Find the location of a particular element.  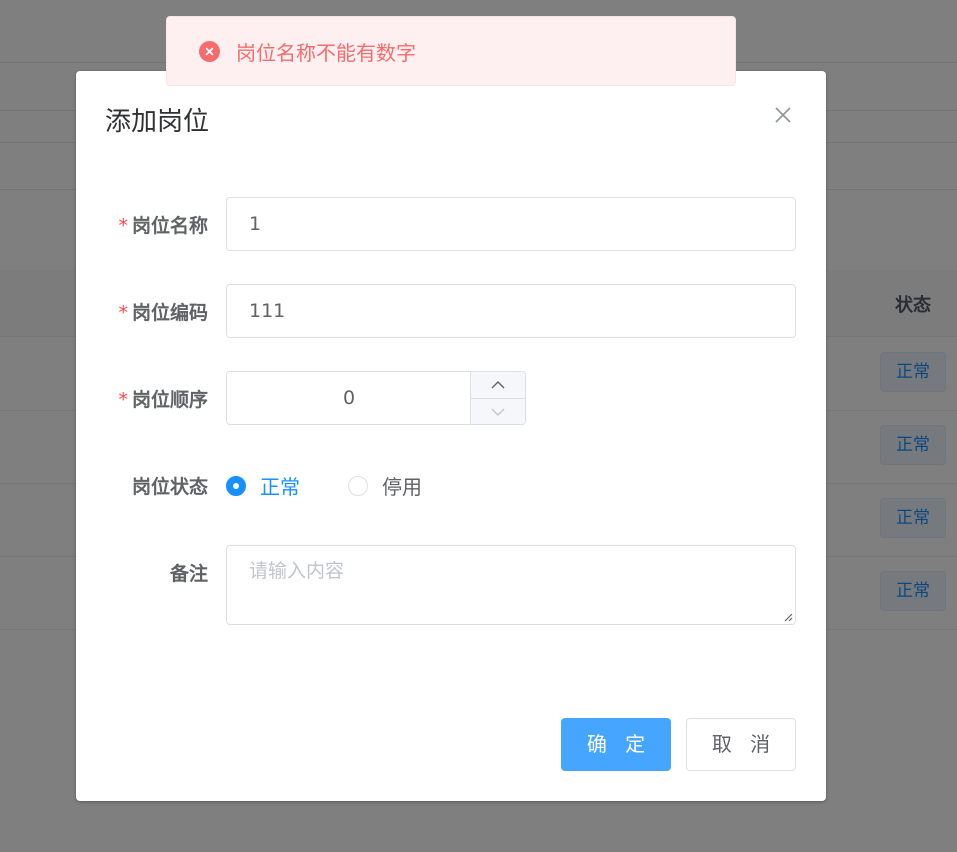

remark-placeholder: 请输入内容 is located at coordinates (297, 571).